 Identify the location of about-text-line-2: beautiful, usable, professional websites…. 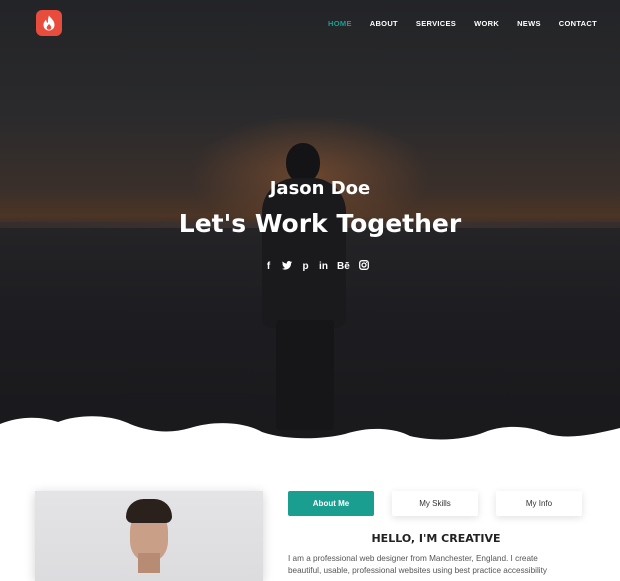
(417, 570).